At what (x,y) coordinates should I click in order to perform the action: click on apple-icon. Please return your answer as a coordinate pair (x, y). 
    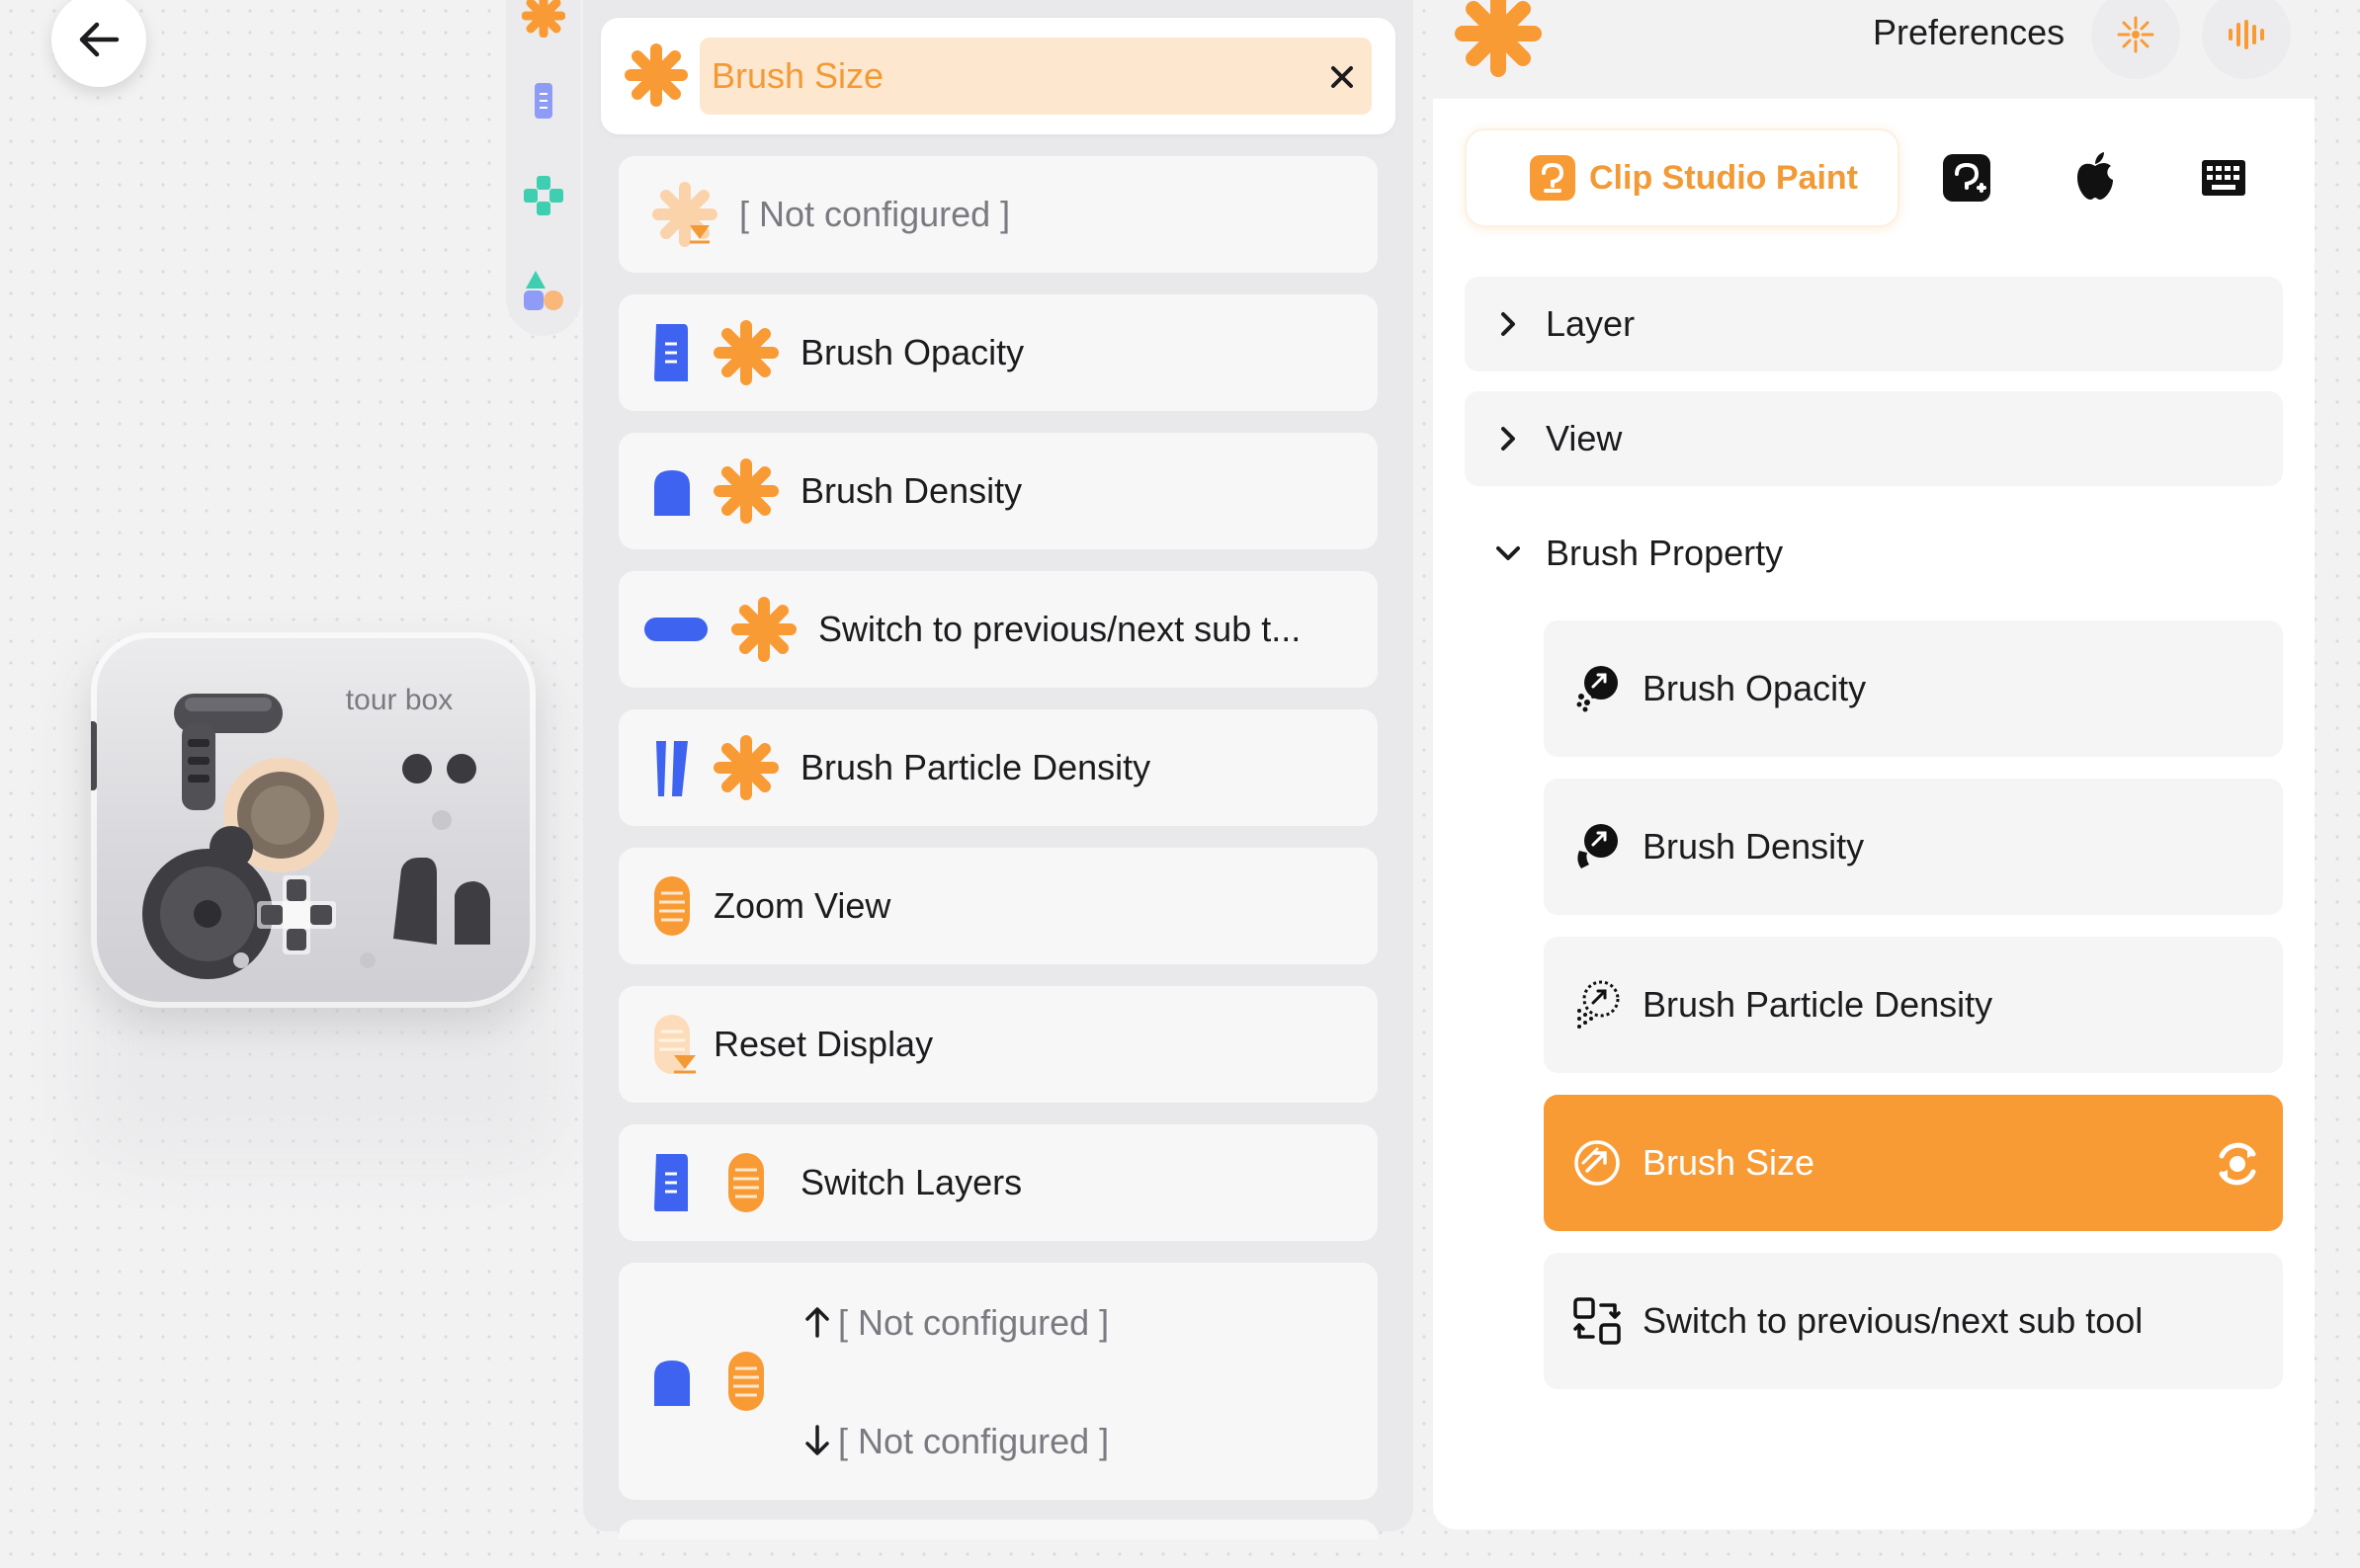
    Looking at the image, I should click on (2095, 176).